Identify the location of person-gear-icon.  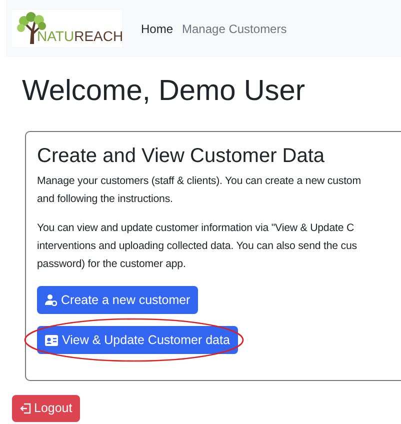
(51, 300).